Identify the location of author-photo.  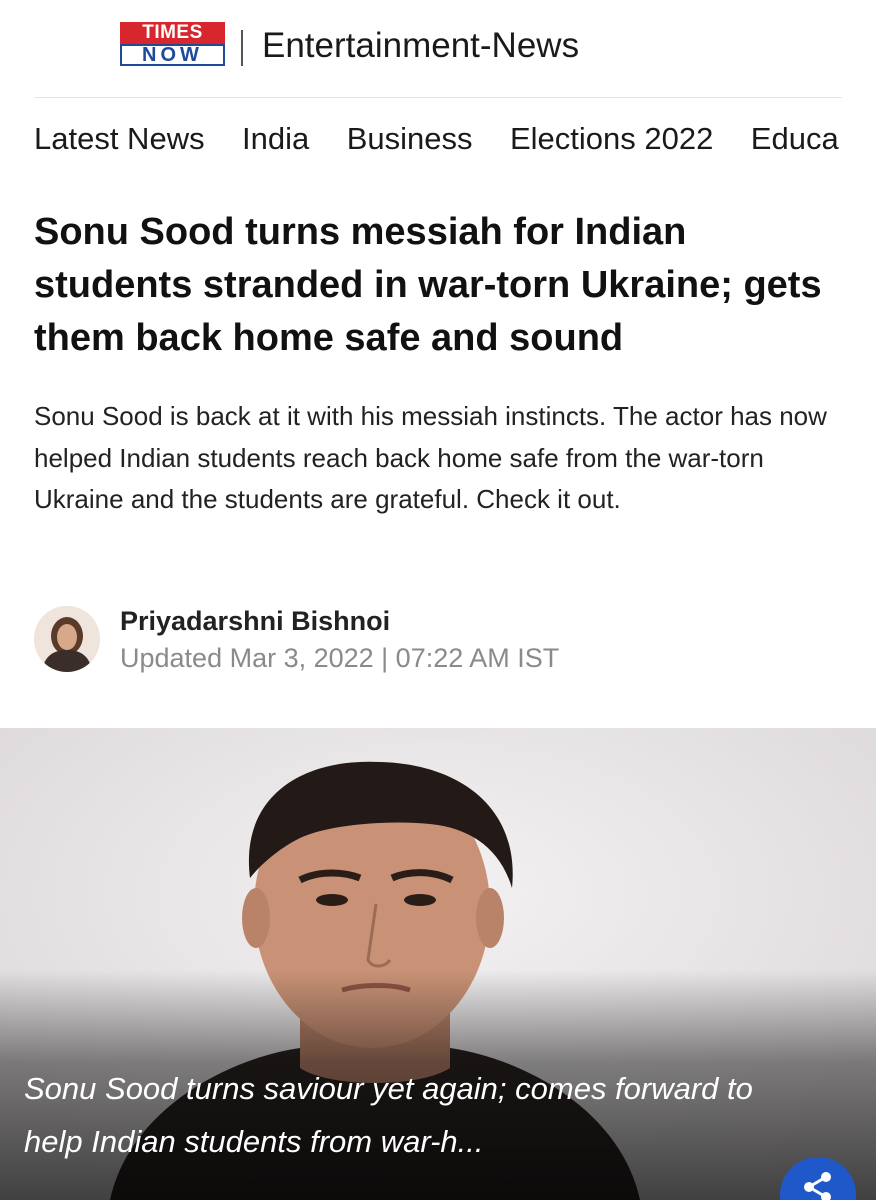
(67, 639).